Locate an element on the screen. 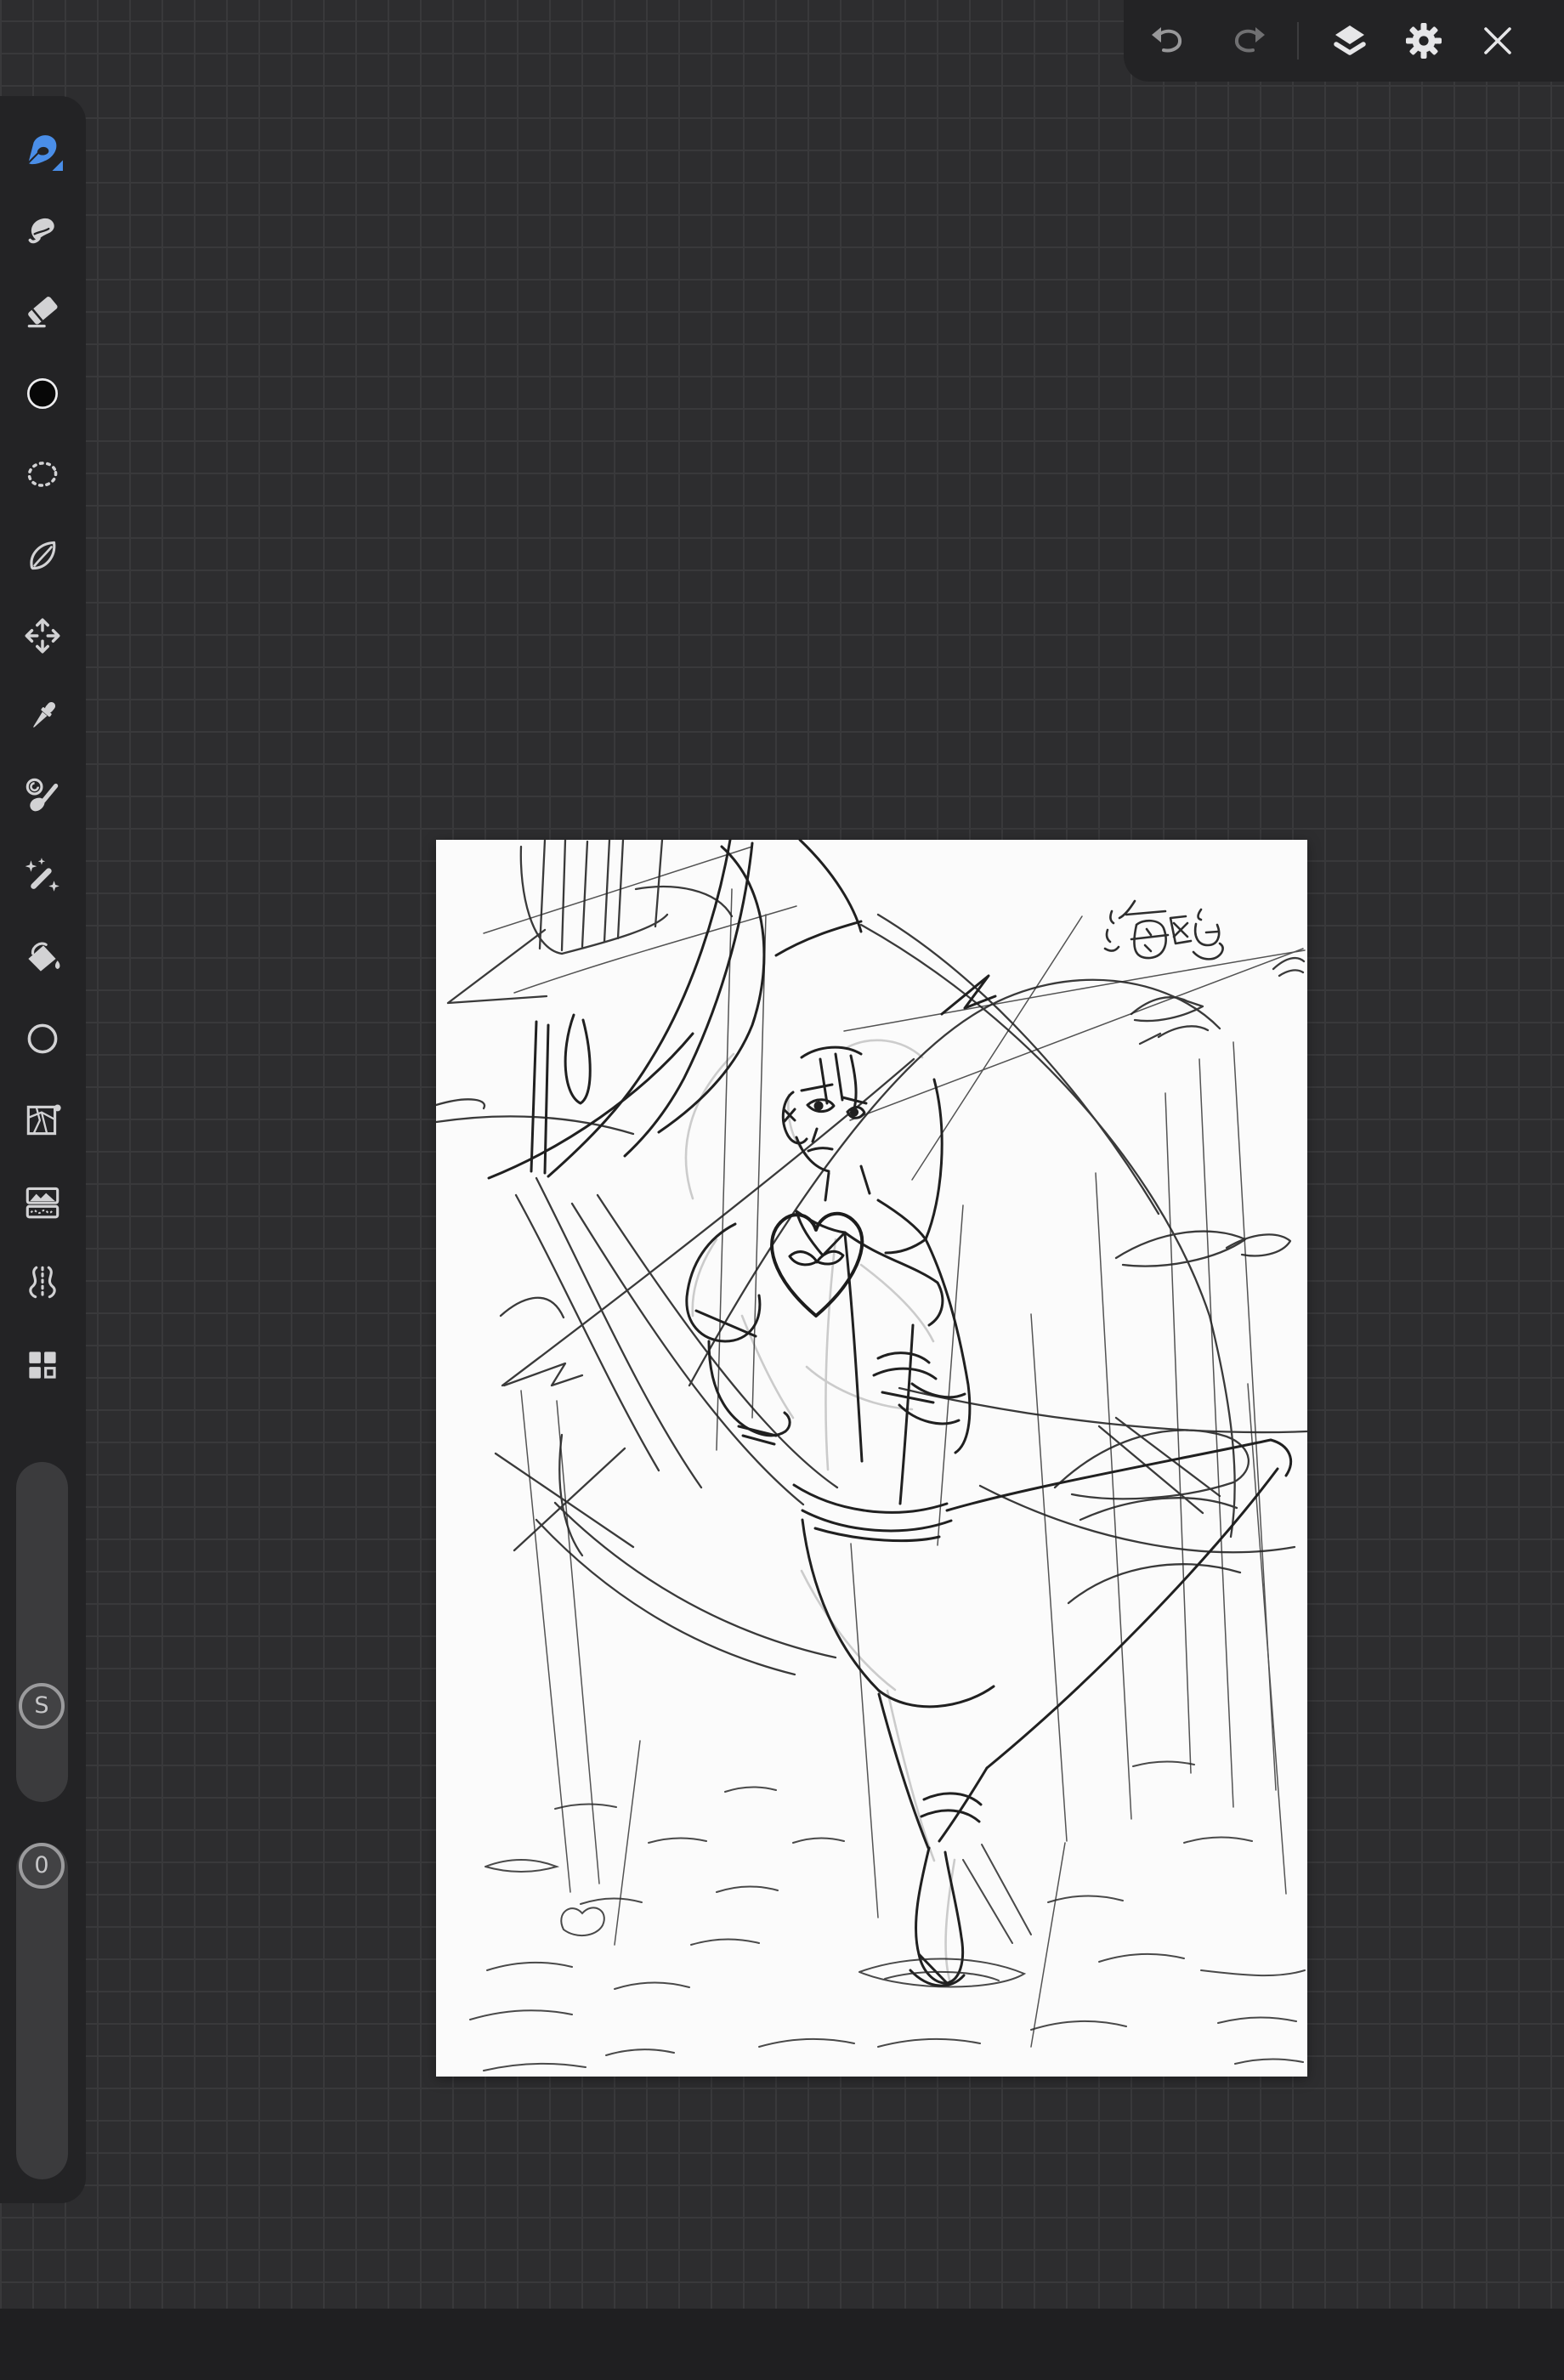  tool-paint-blend is located at coordinates (42, 795).